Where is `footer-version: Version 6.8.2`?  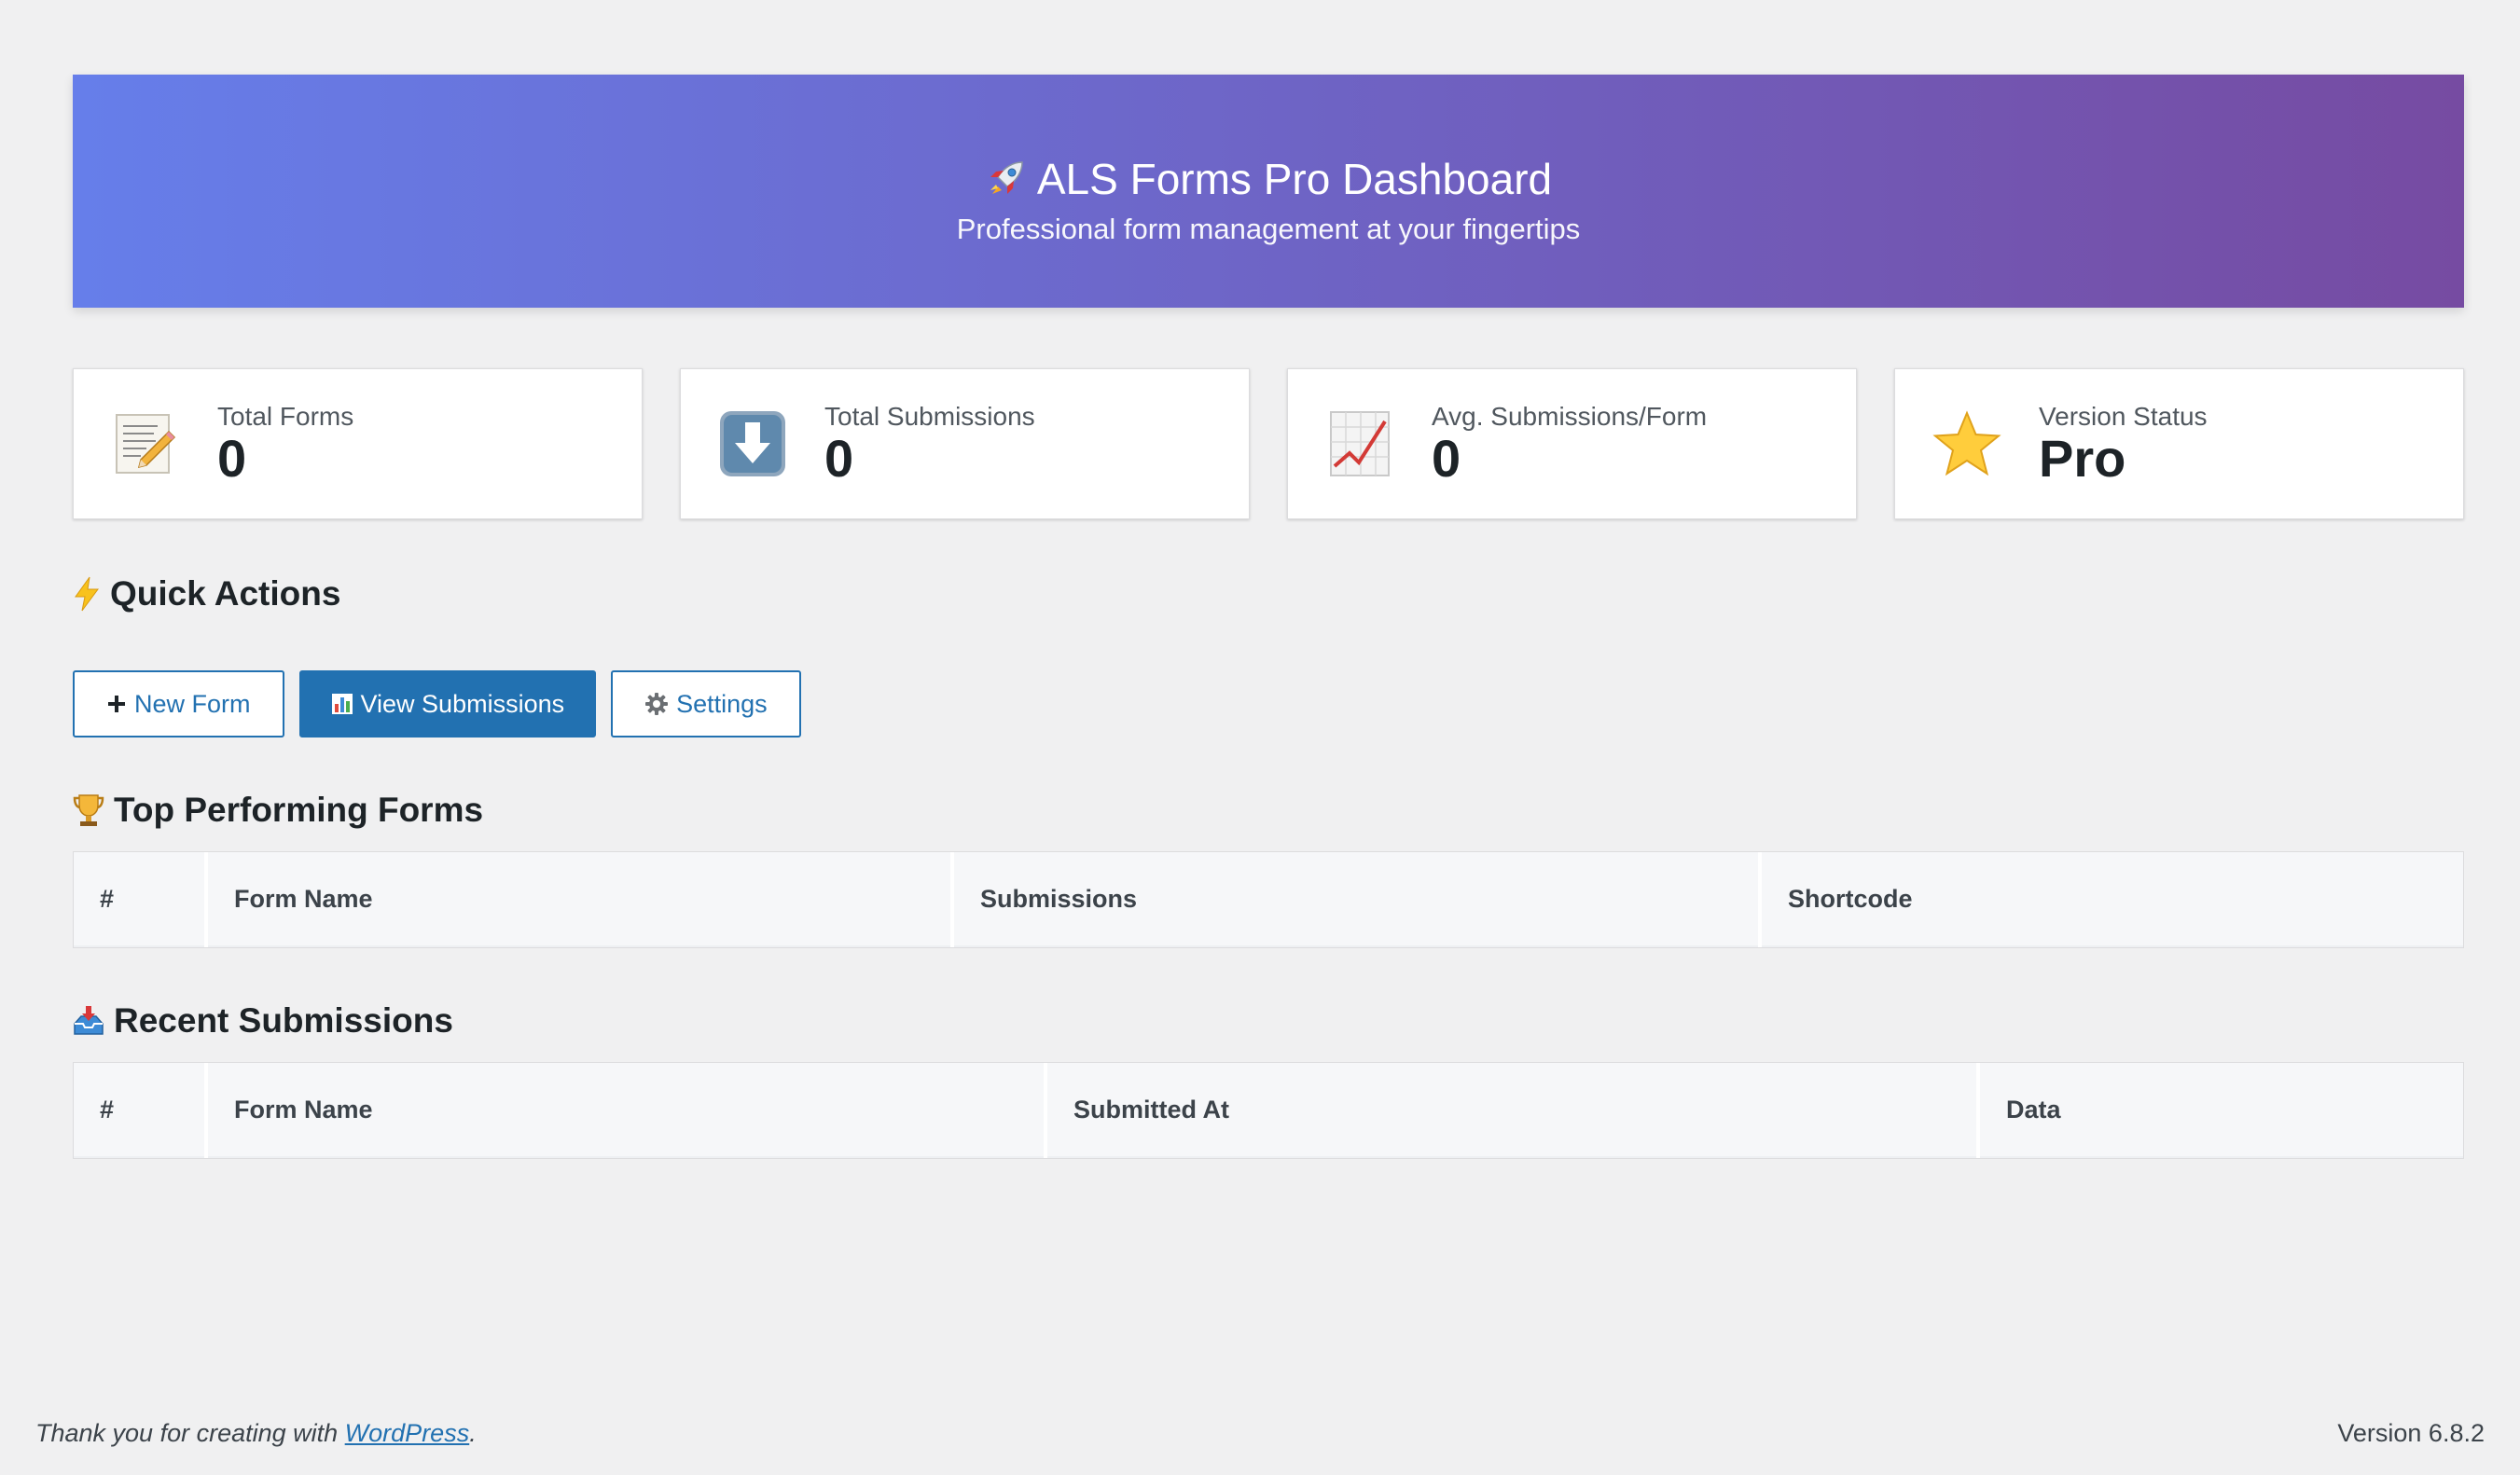
footer-version: Version 6.8.2 is located at coordinates (2411, 1433).